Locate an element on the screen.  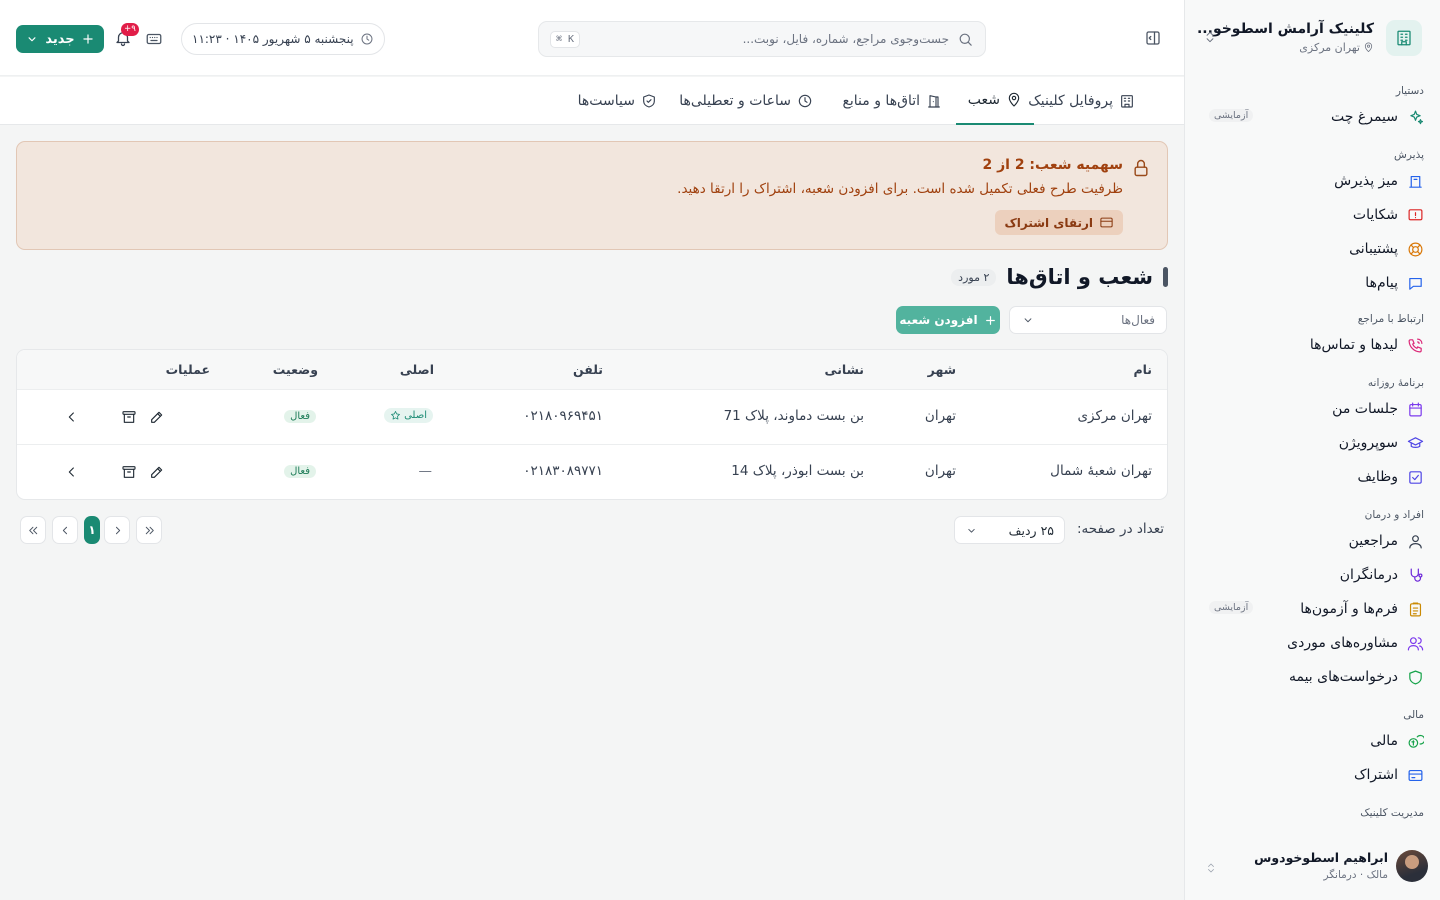
sidebar-item-label: فرم‌ها و آزمون‌ها is located at coordinates (1349, 609).